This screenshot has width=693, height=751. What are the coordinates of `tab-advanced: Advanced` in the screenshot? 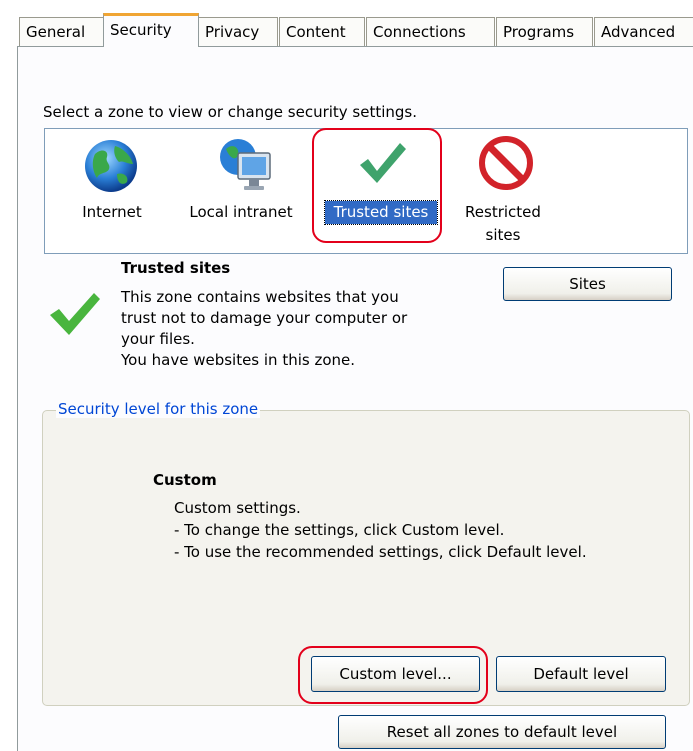 It's located at (643, 31).